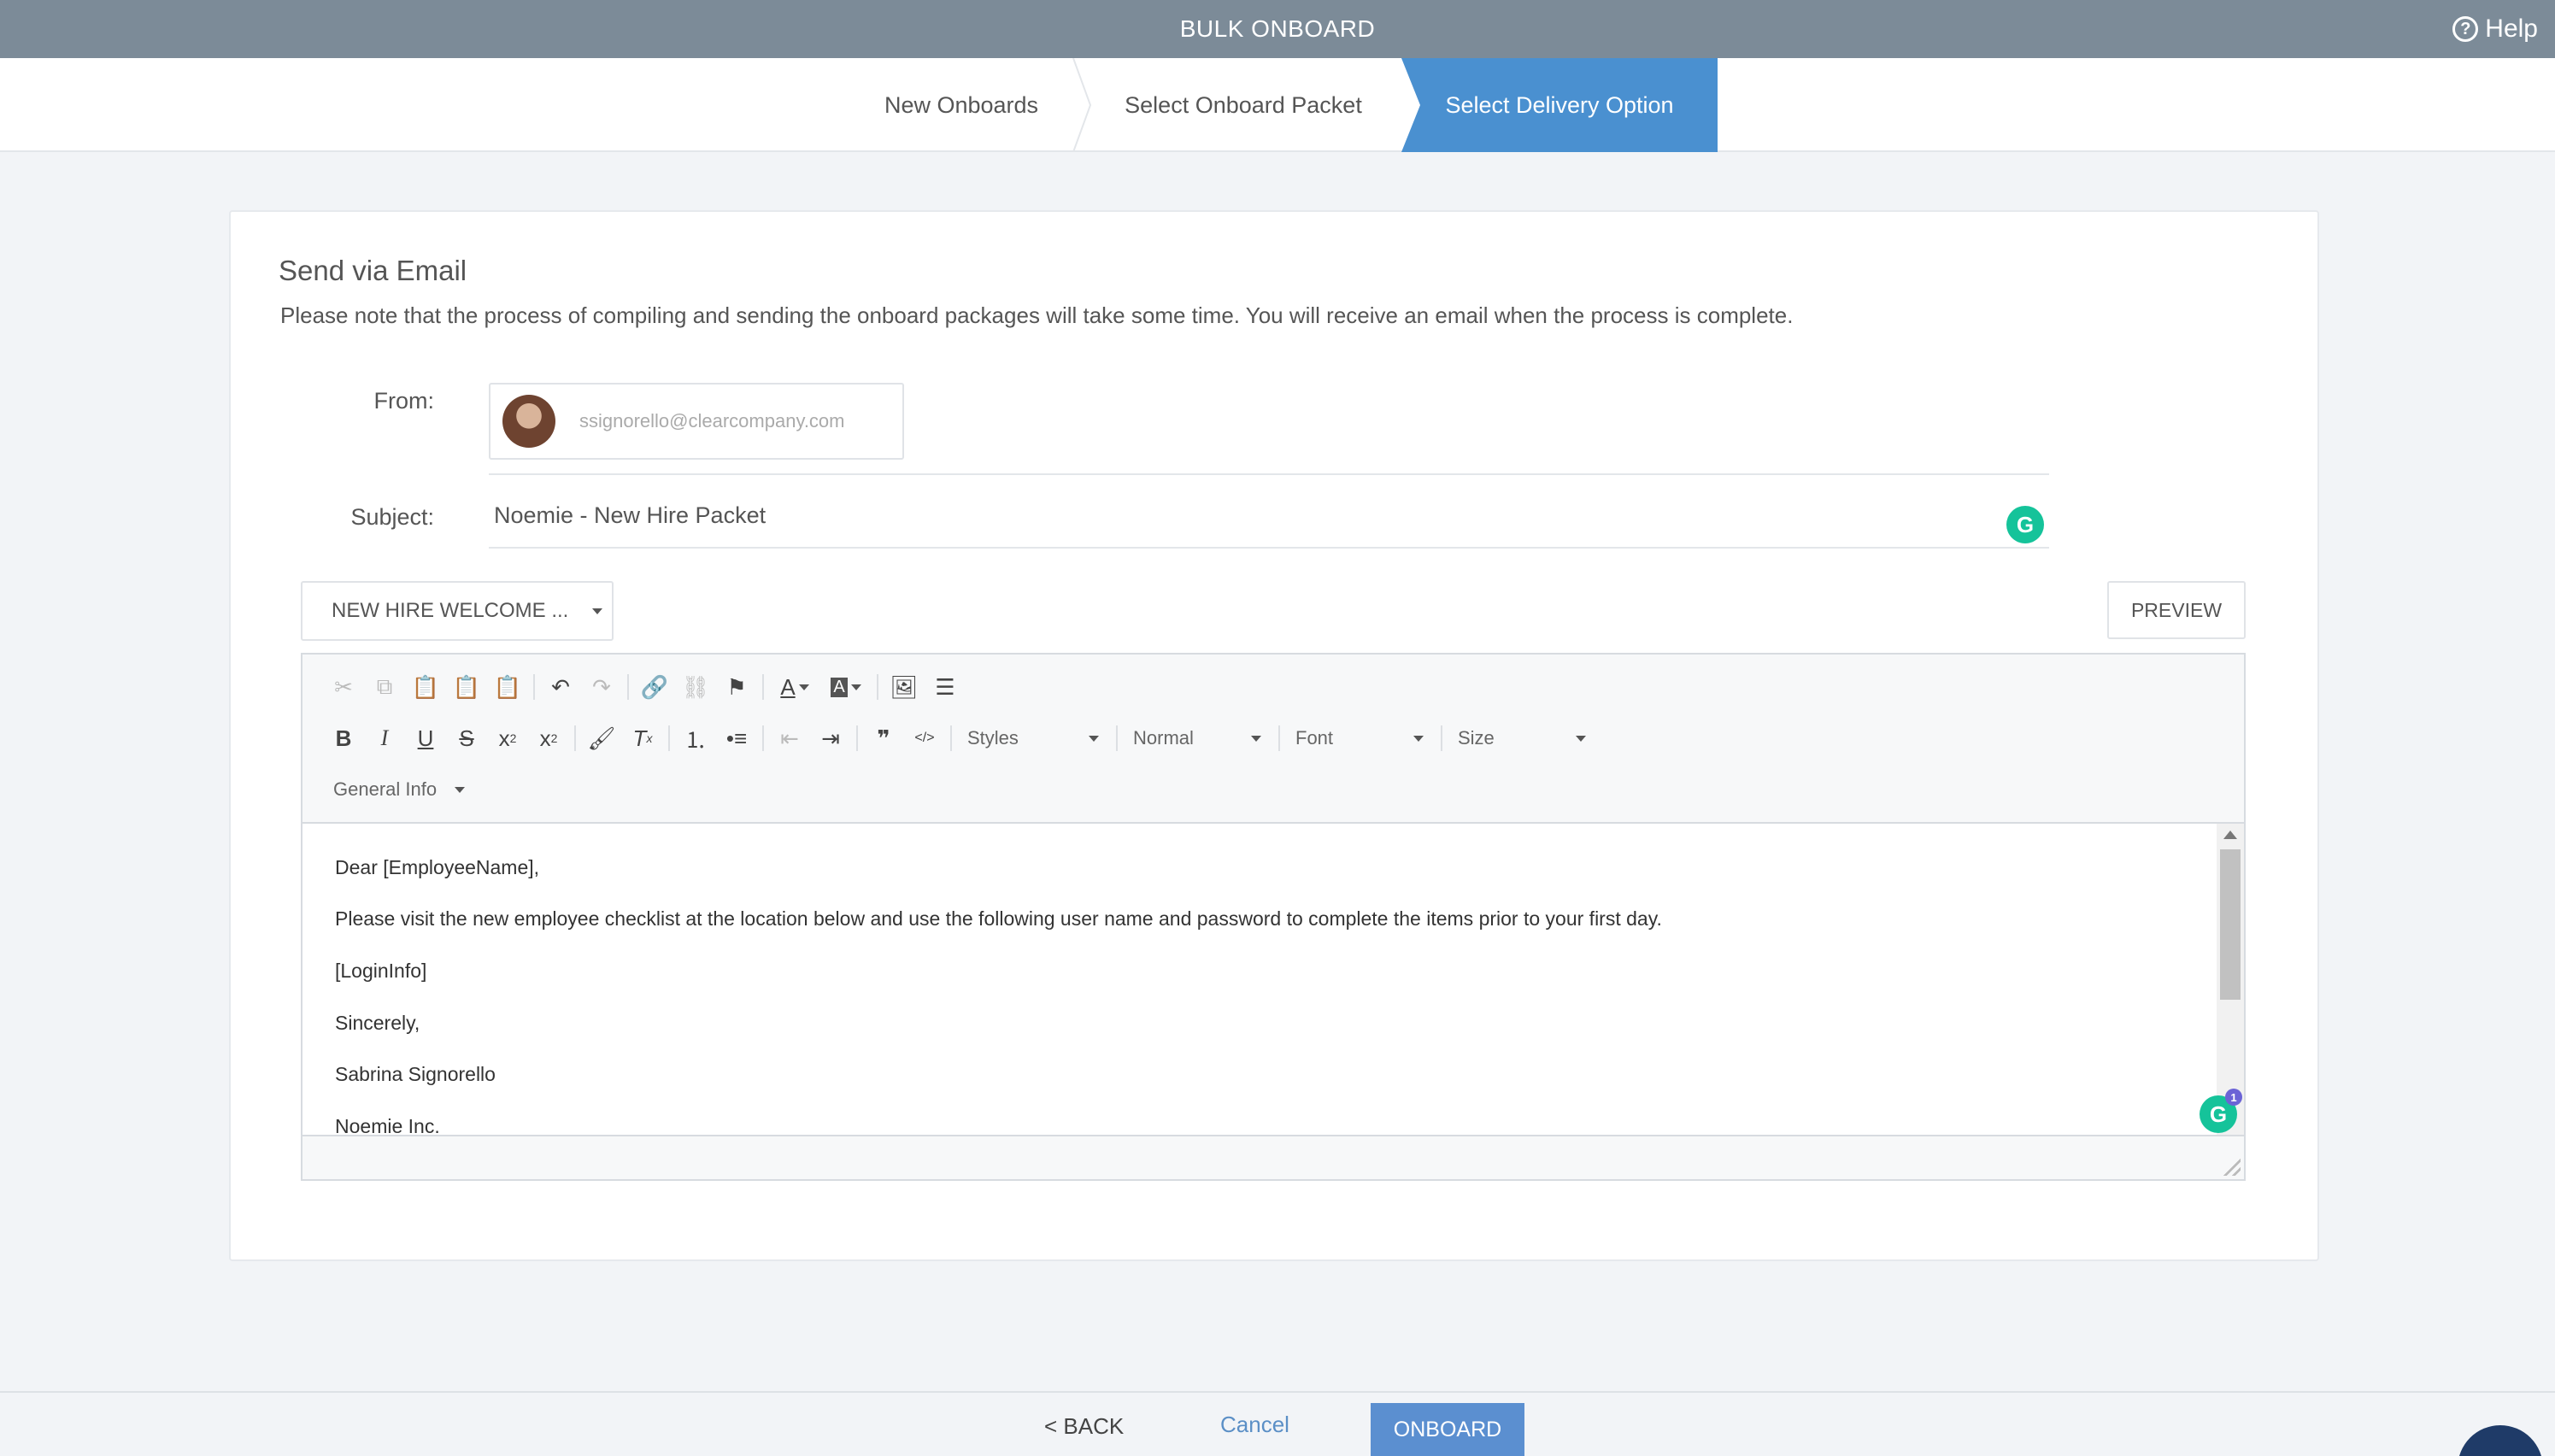  Describe the element at coordinates (2233, 1097) in the screenshot. I see `grammarly-badge: 1` at that location.